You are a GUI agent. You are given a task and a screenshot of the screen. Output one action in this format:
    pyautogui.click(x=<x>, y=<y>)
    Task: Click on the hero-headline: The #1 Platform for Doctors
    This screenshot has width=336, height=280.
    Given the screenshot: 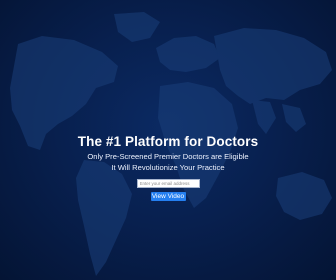 What is the action you would take?
    pyautogui.click(x=168, y=141)
    